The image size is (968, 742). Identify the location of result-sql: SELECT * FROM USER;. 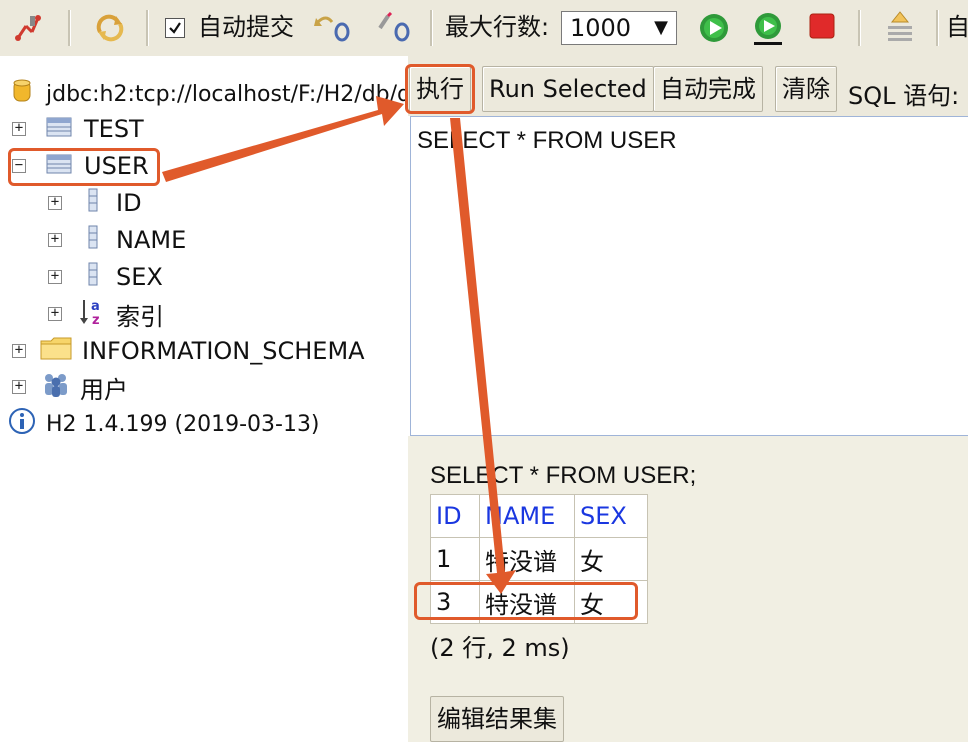
(563, 475).